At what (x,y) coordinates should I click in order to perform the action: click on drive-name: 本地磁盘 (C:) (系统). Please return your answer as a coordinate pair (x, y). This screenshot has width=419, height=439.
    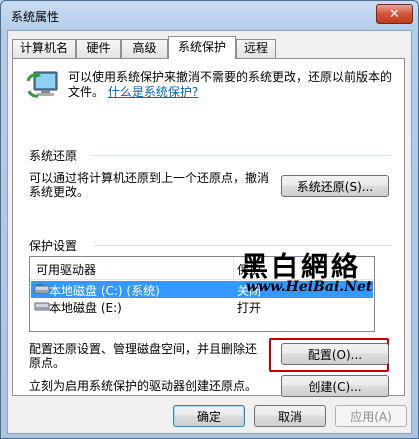
    Looking at the image, I should click on (104, 291).